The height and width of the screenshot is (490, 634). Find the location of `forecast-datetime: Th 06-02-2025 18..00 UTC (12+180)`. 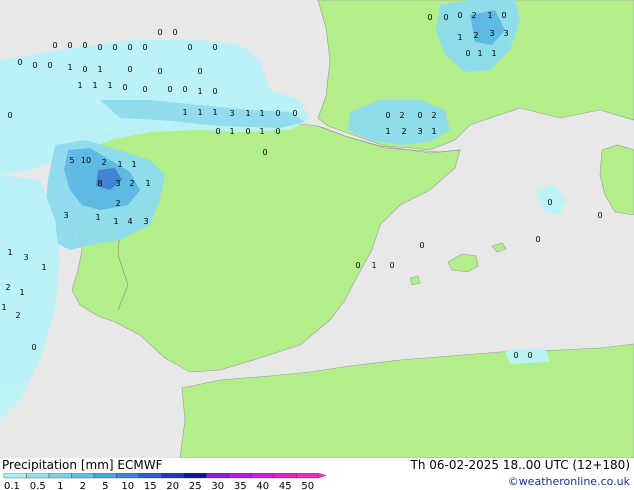

forecast-datetime: Th 06-02-2025 18..00 UTC (12+180) is located at coordinates (520, 465).